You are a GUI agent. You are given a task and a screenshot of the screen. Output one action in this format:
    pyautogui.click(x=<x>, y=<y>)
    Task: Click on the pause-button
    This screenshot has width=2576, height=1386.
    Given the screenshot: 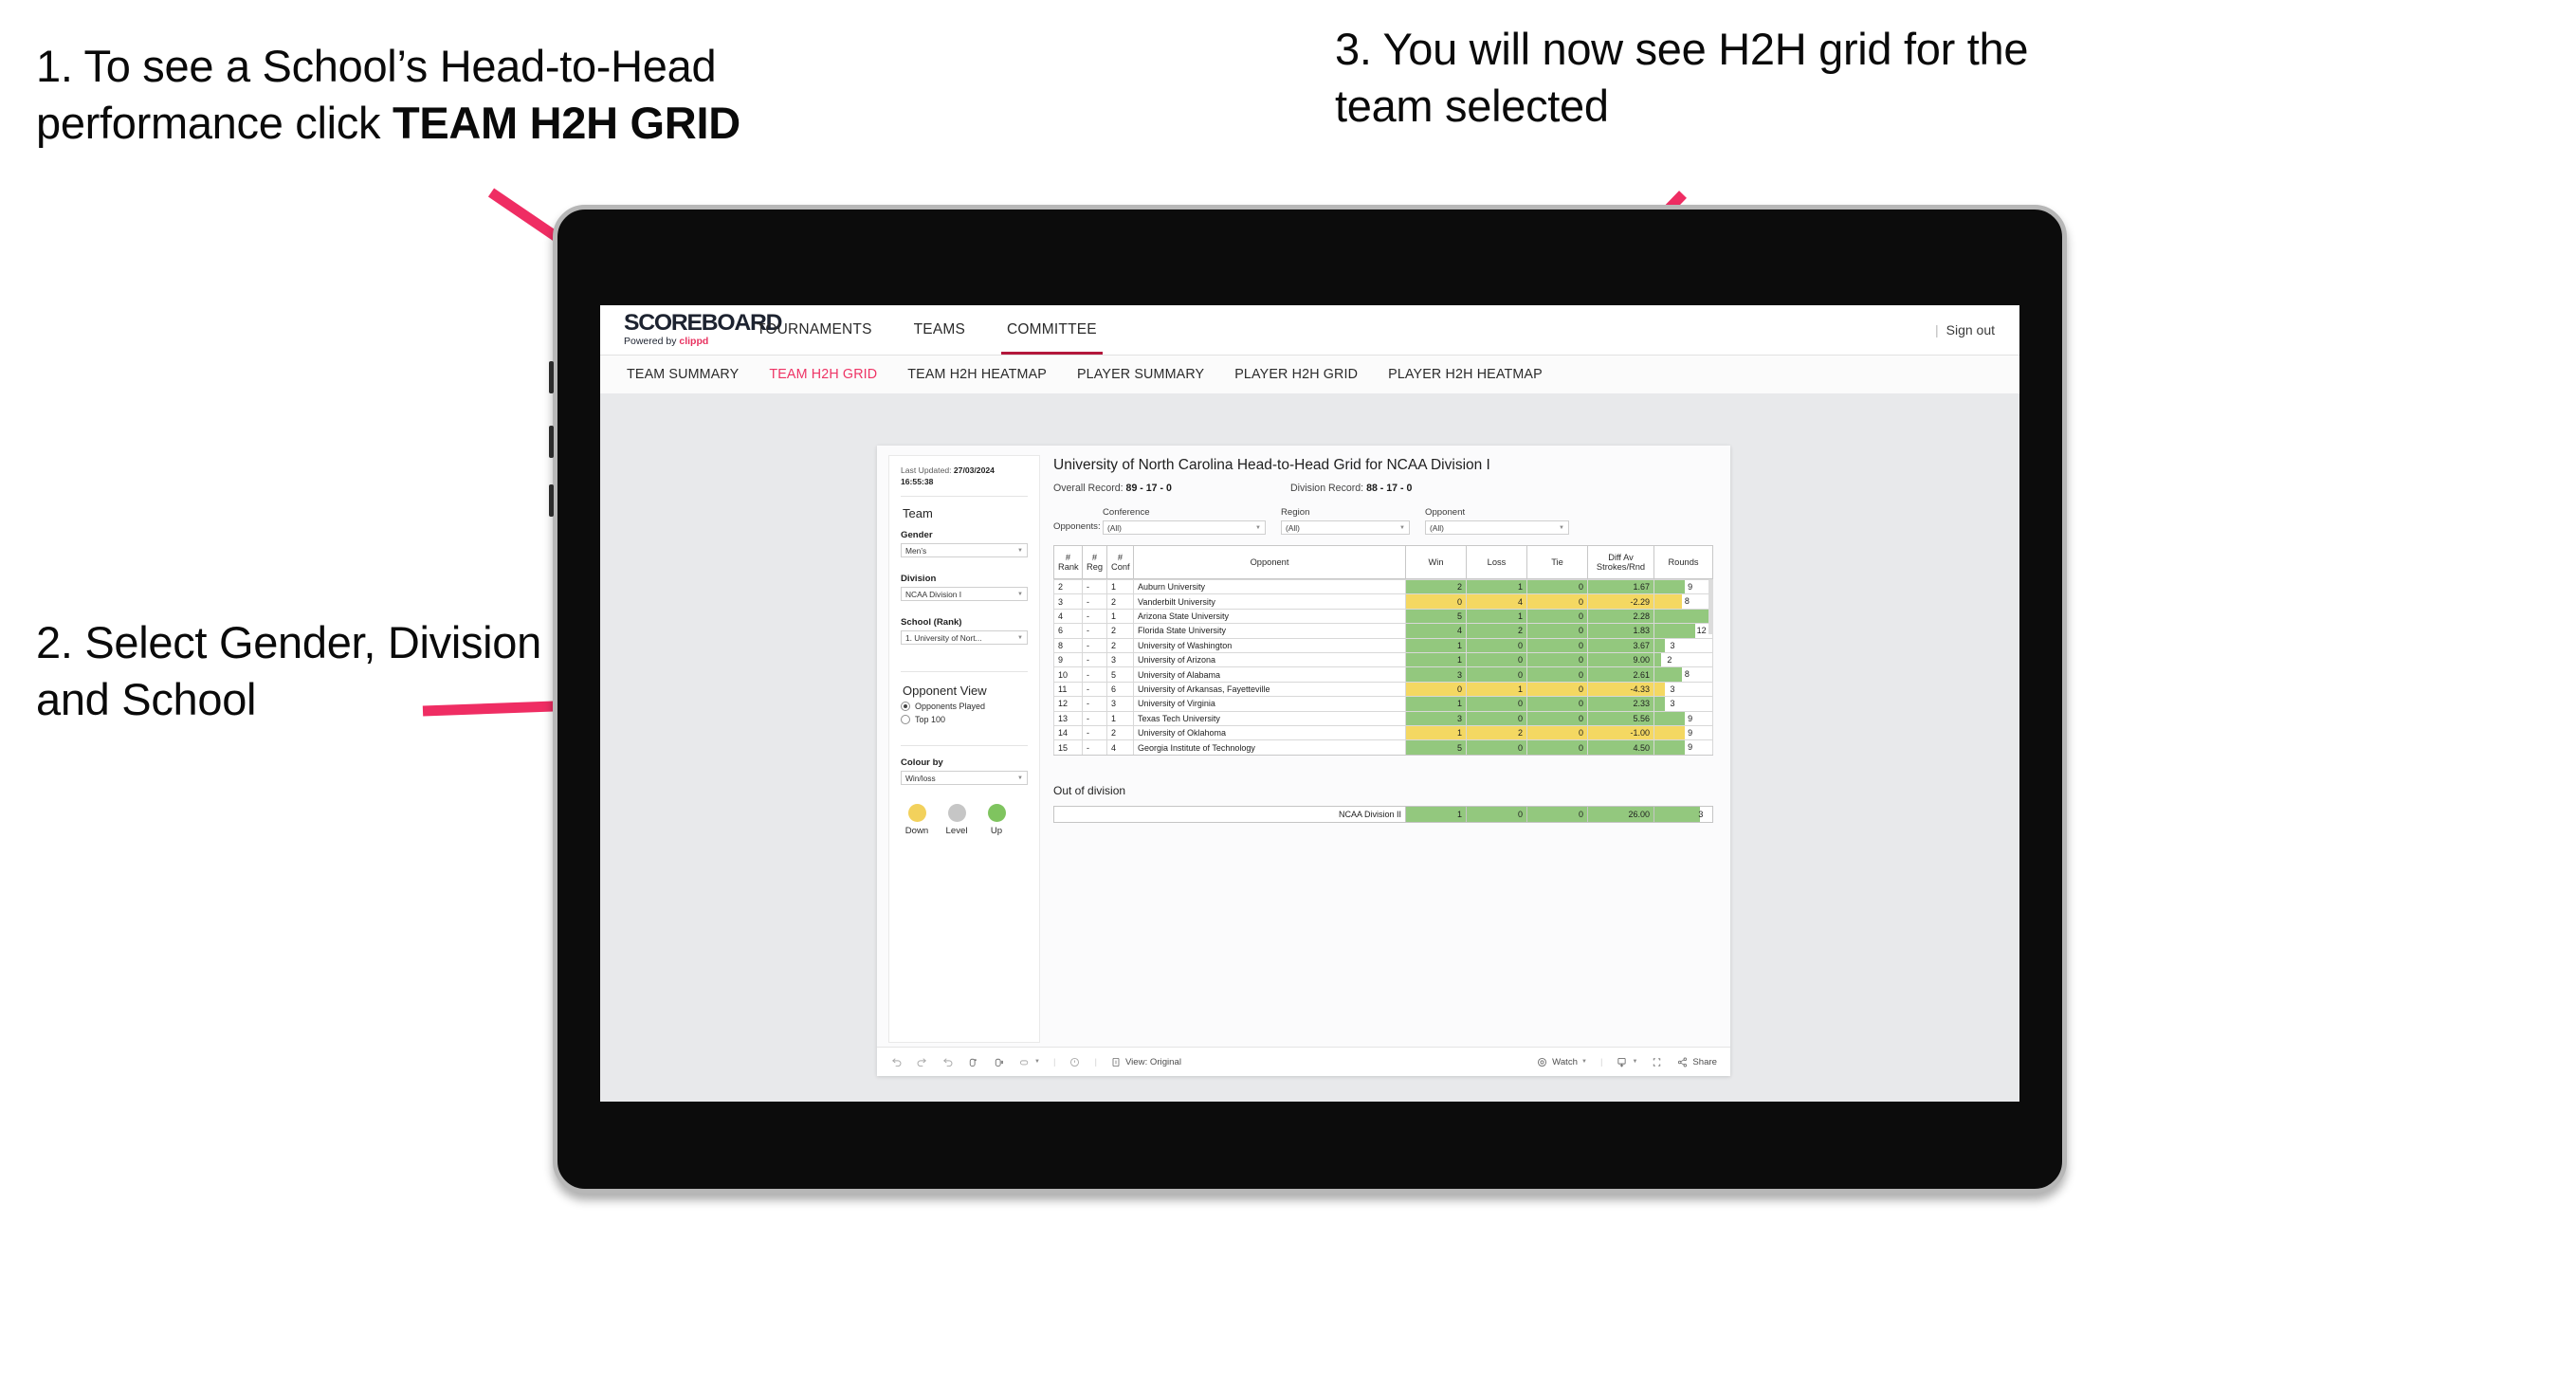 What is the action you would take?
    pyautogui.click(x=999, y=1062)
    